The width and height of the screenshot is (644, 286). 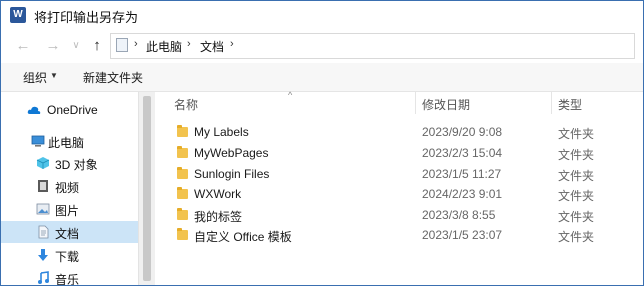 I want to click on sidebar-item-music: 音乐, so click(x=69, y=276).